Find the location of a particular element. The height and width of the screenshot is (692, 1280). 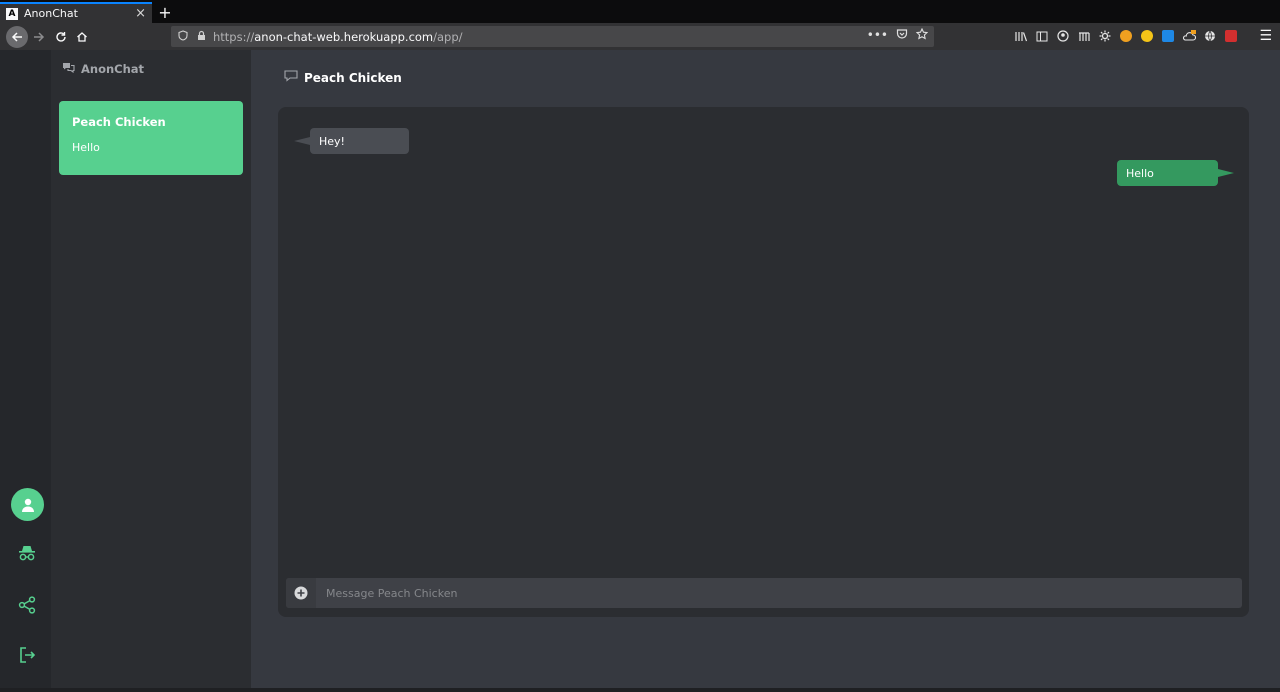

conversation-name: Peach Chicken is located at coordinates (119, 122).